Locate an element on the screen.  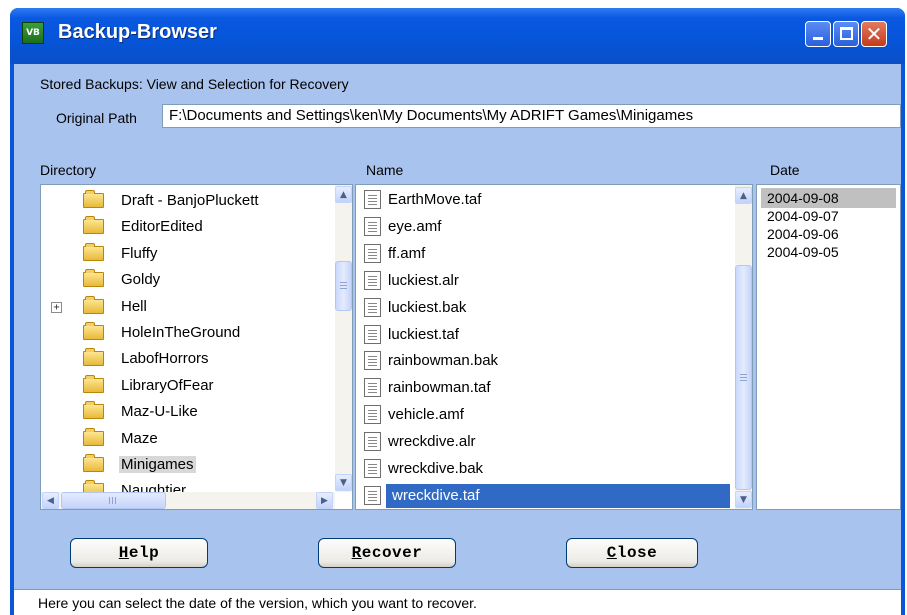
directory-item: Goldy is located at coordinates (181, 280).